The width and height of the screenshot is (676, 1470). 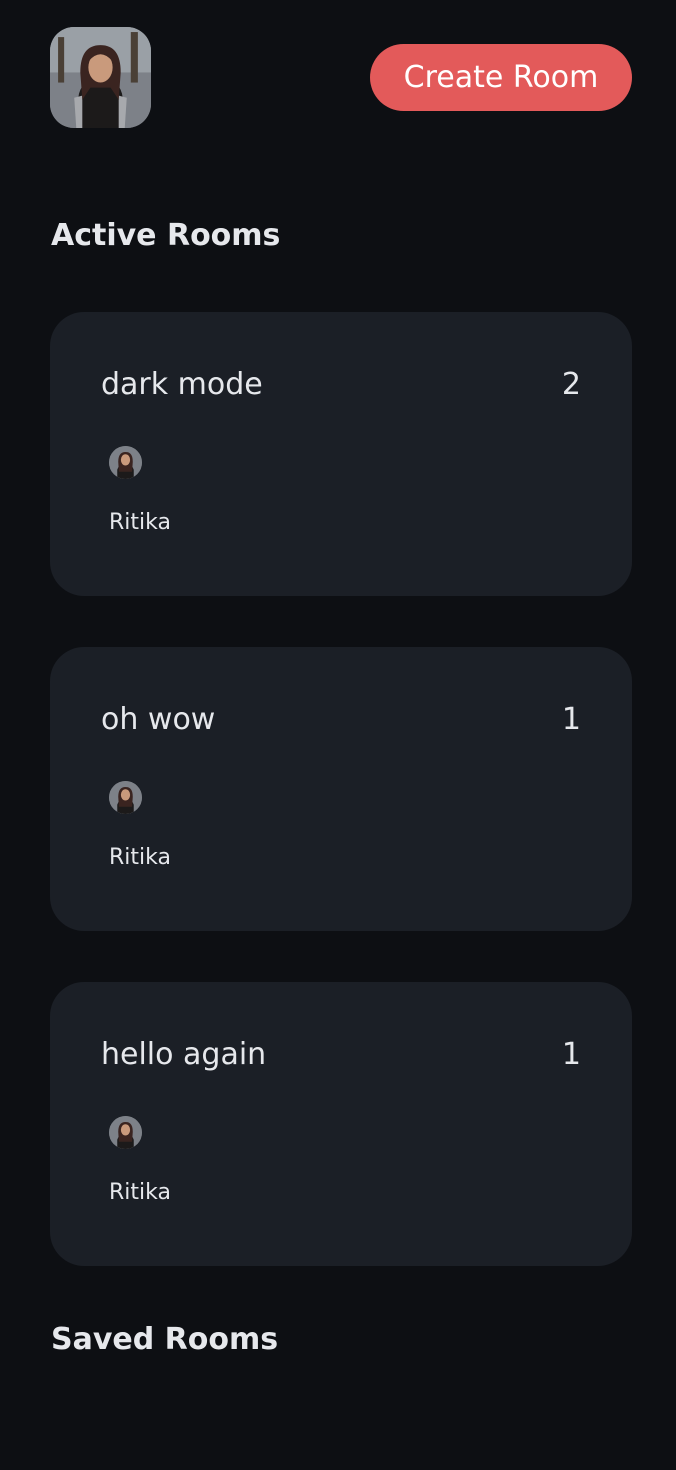 I want to click on room-title: dark mode, so click(x=182, y=384).